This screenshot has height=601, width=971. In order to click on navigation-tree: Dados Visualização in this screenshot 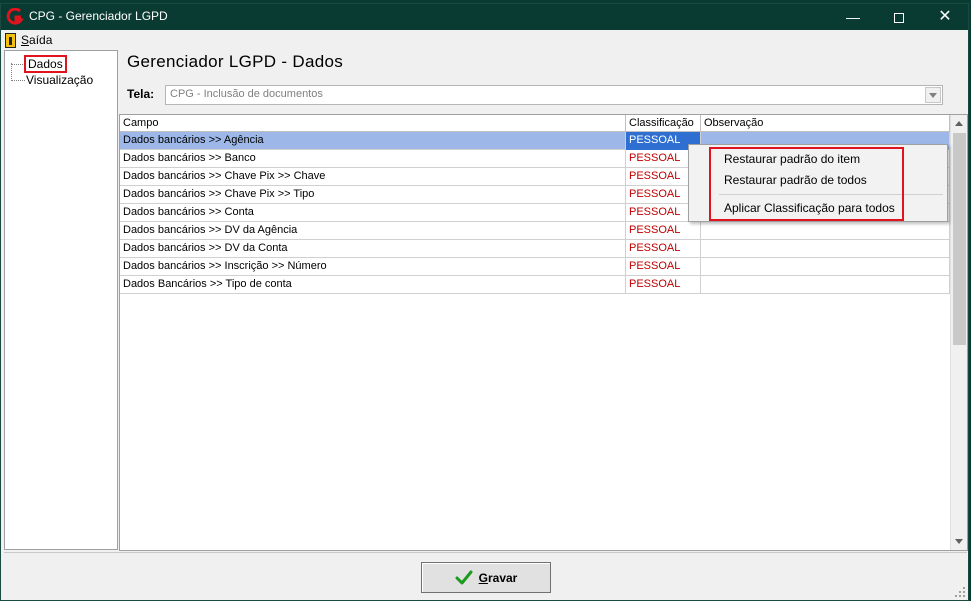, I will do `click(61, 300)`.